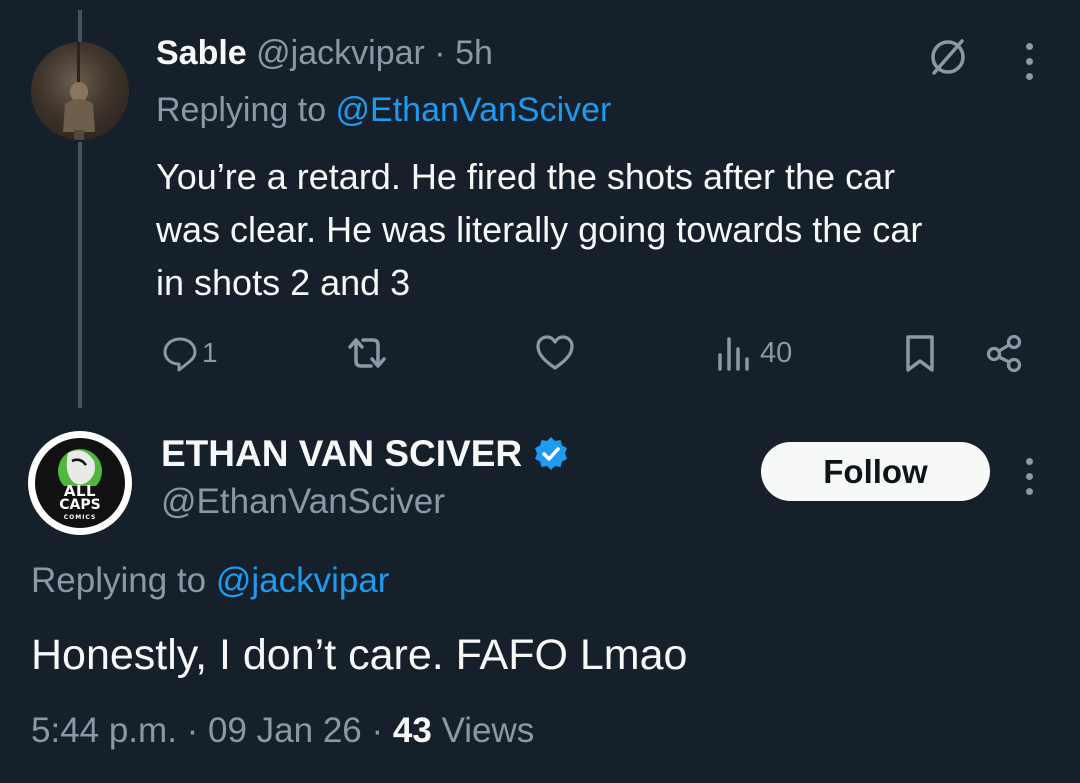  Describe the element at coordinates (123, 580) in the screenshot. I see `main-replying-prefix: Replying to` at that location.